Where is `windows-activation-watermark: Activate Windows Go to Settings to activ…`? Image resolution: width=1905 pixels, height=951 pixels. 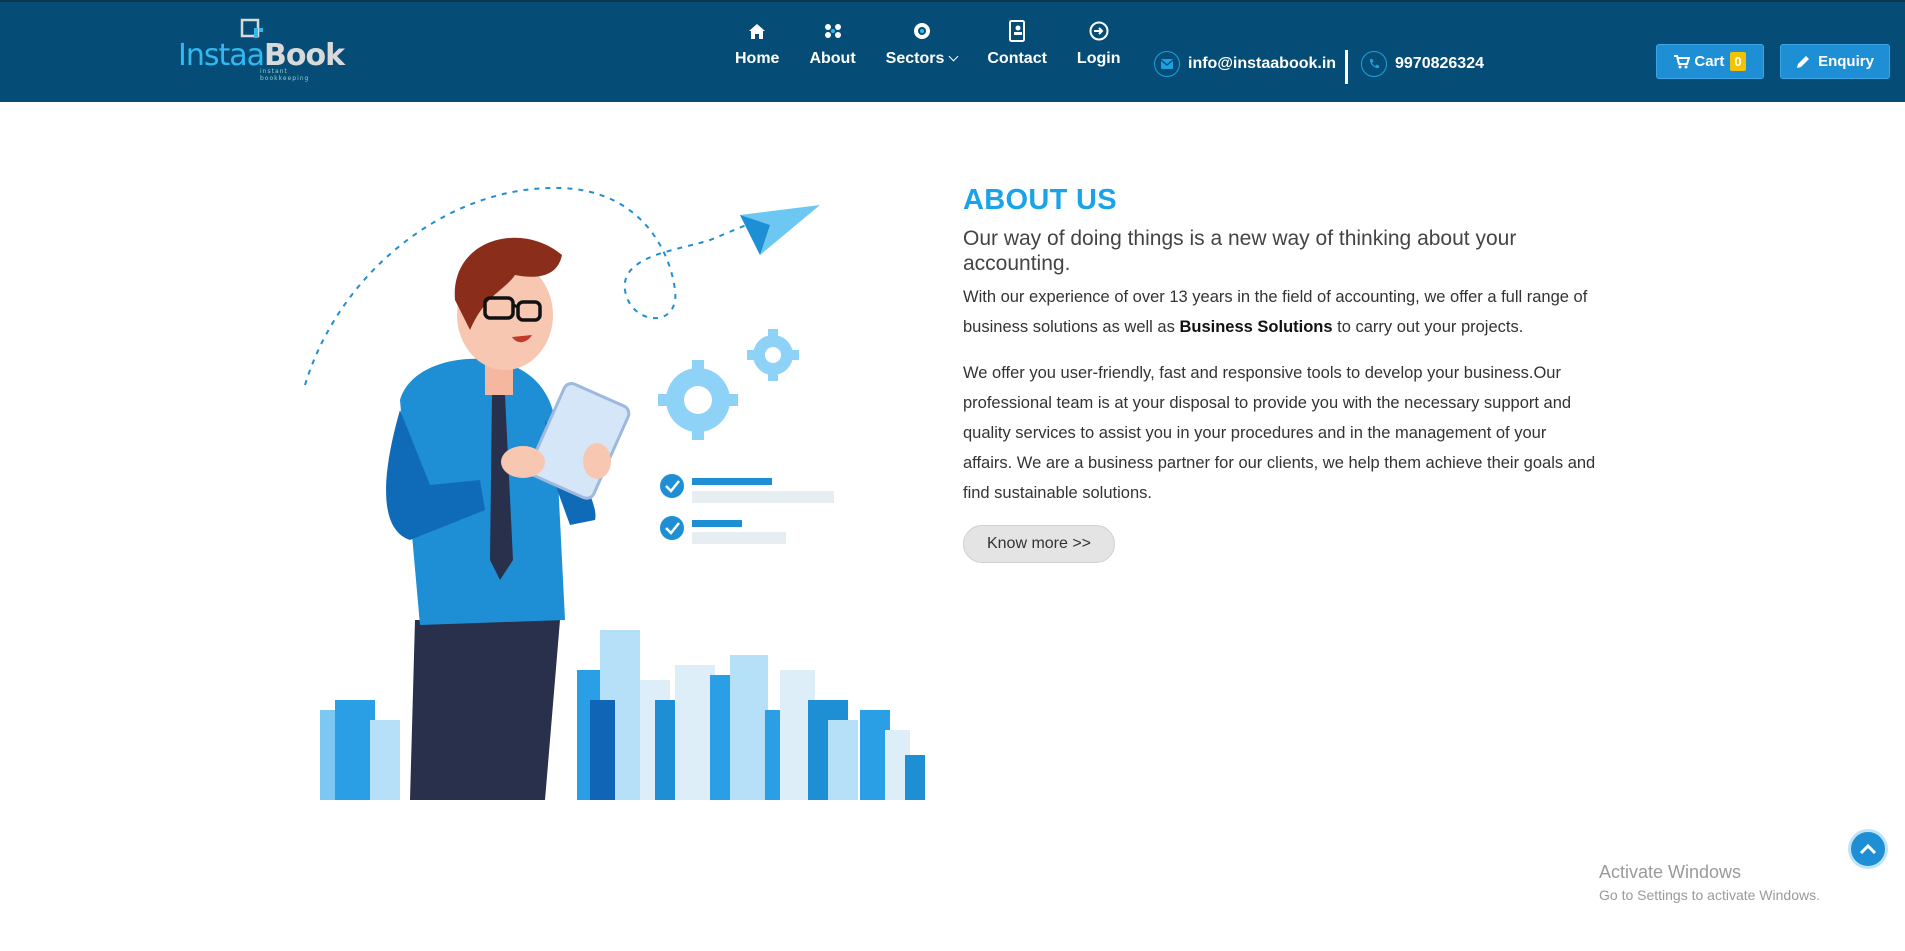
windows-activation-watermark: Activate Windows Go to Settings to activ… is located at coordinates (1709, 882).